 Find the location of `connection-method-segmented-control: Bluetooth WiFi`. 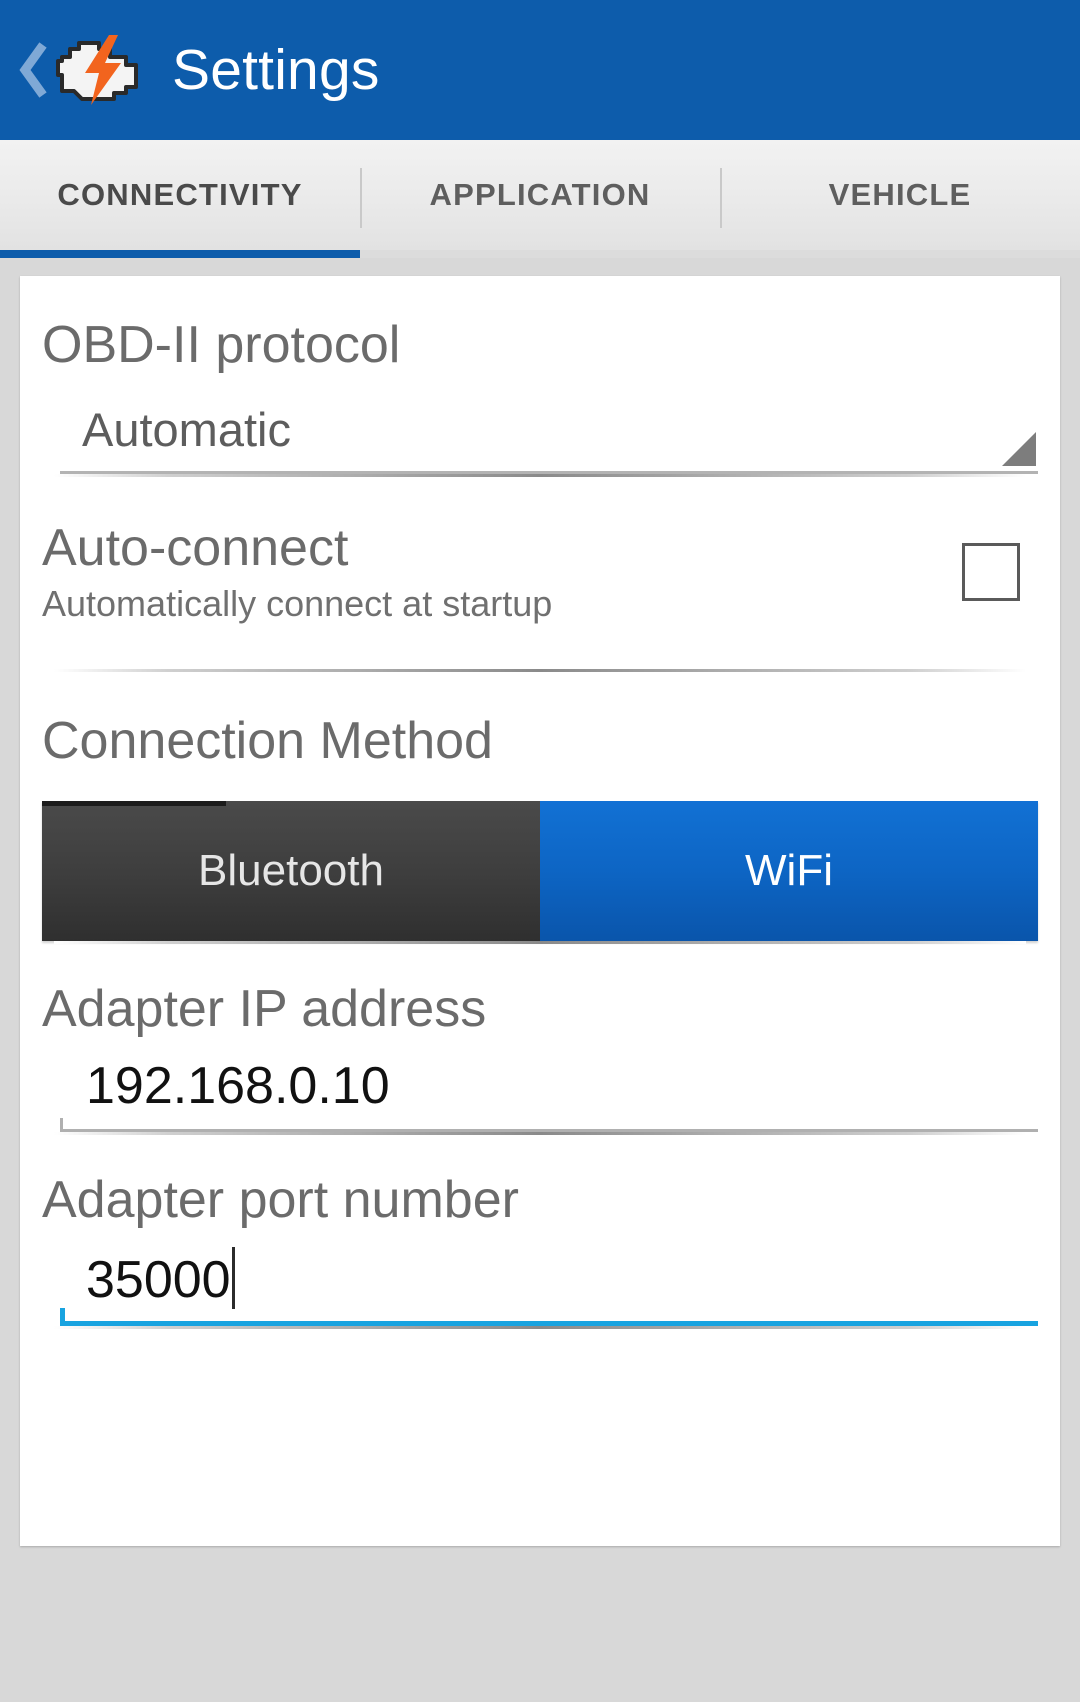

connection-method-segmented-control: Bluetooth WiFi is located at coordinates (540, 870).